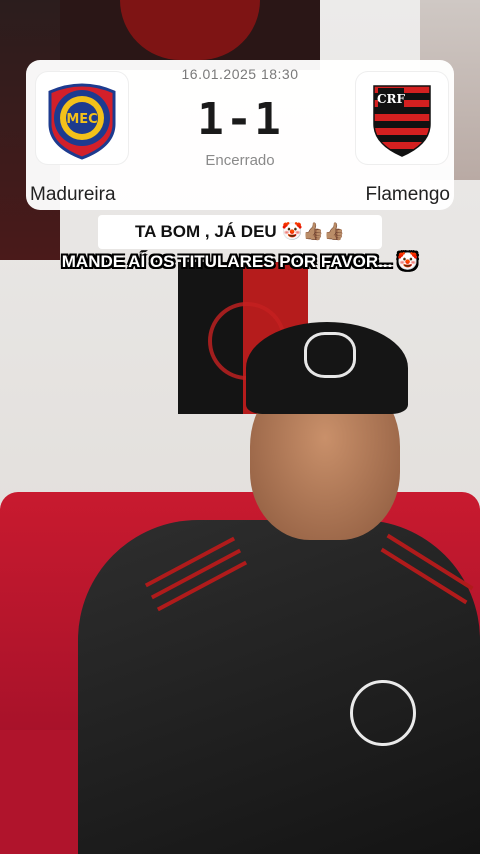 This screenshot has height=854, width=480. Describe the element at coordinates (206, 231) in the screenshot. I see `caption-line-1-text: TA BOM , JÁ DEU` at that location.